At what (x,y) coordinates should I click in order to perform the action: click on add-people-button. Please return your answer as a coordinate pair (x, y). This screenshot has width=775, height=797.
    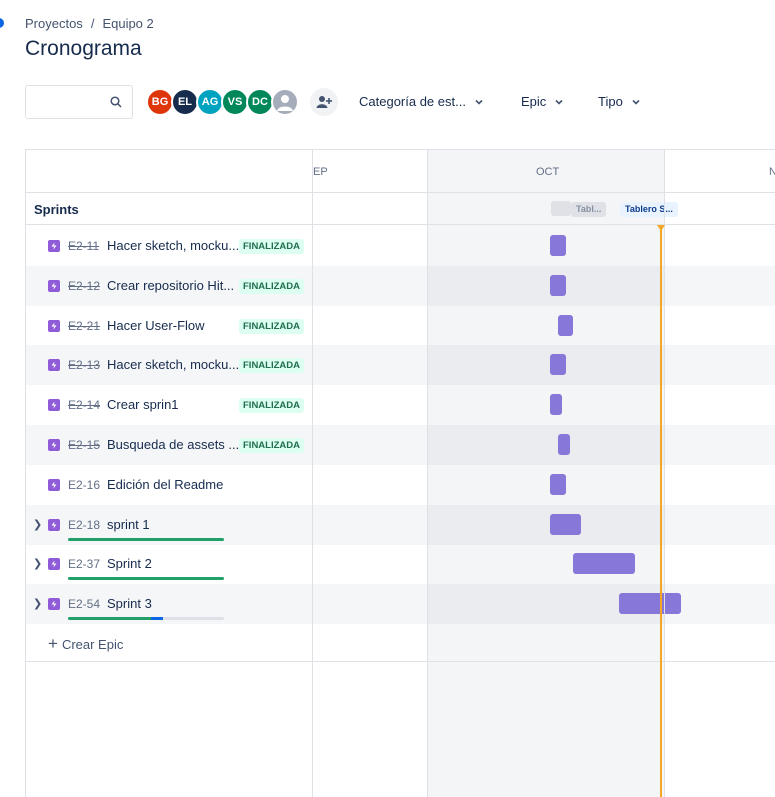
    Looking at the image, I should click on (324, 102).